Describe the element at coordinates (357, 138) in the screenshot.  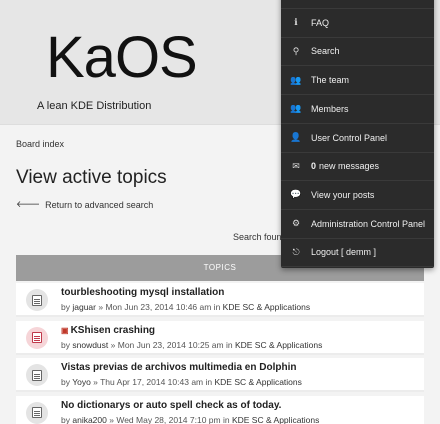
I see `menu-item-user-control-panel: 👤 User Control Panel` at that location.